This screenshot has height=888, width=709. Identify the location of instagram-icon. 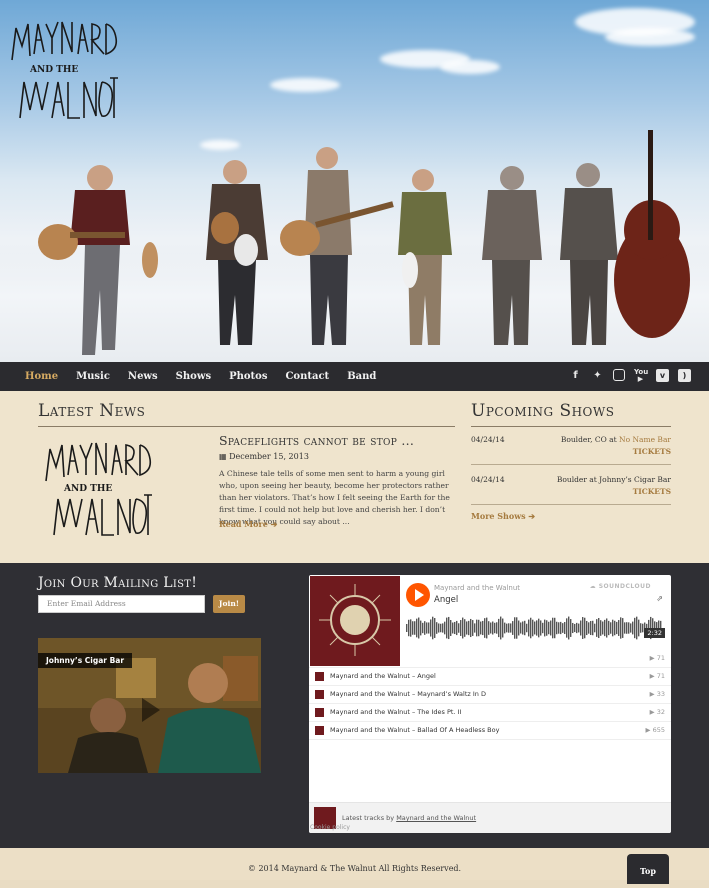
(619, 375).